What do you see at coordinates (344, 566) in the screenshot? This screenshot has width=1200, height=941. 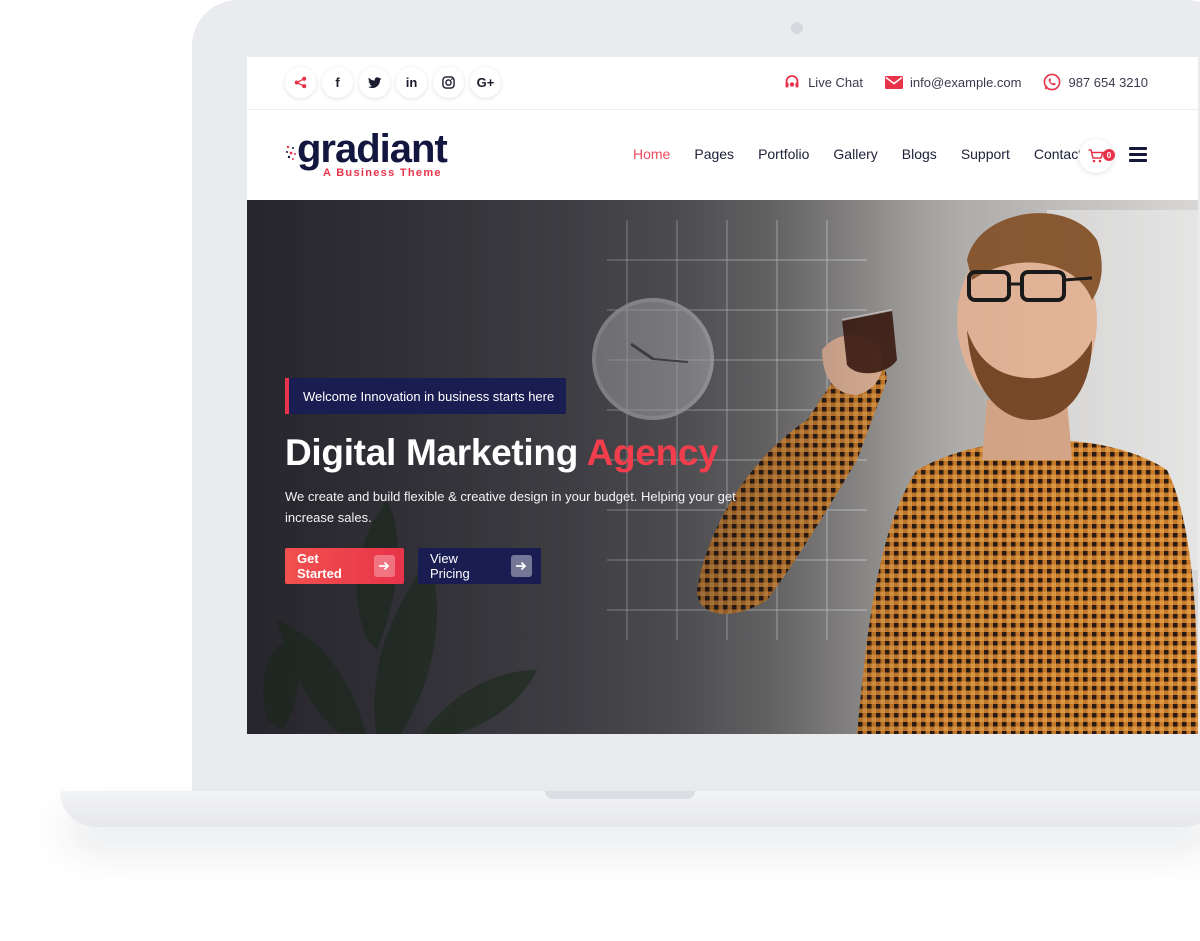 I see `get-started-button: Get Started` at bounding box center [344, 566].